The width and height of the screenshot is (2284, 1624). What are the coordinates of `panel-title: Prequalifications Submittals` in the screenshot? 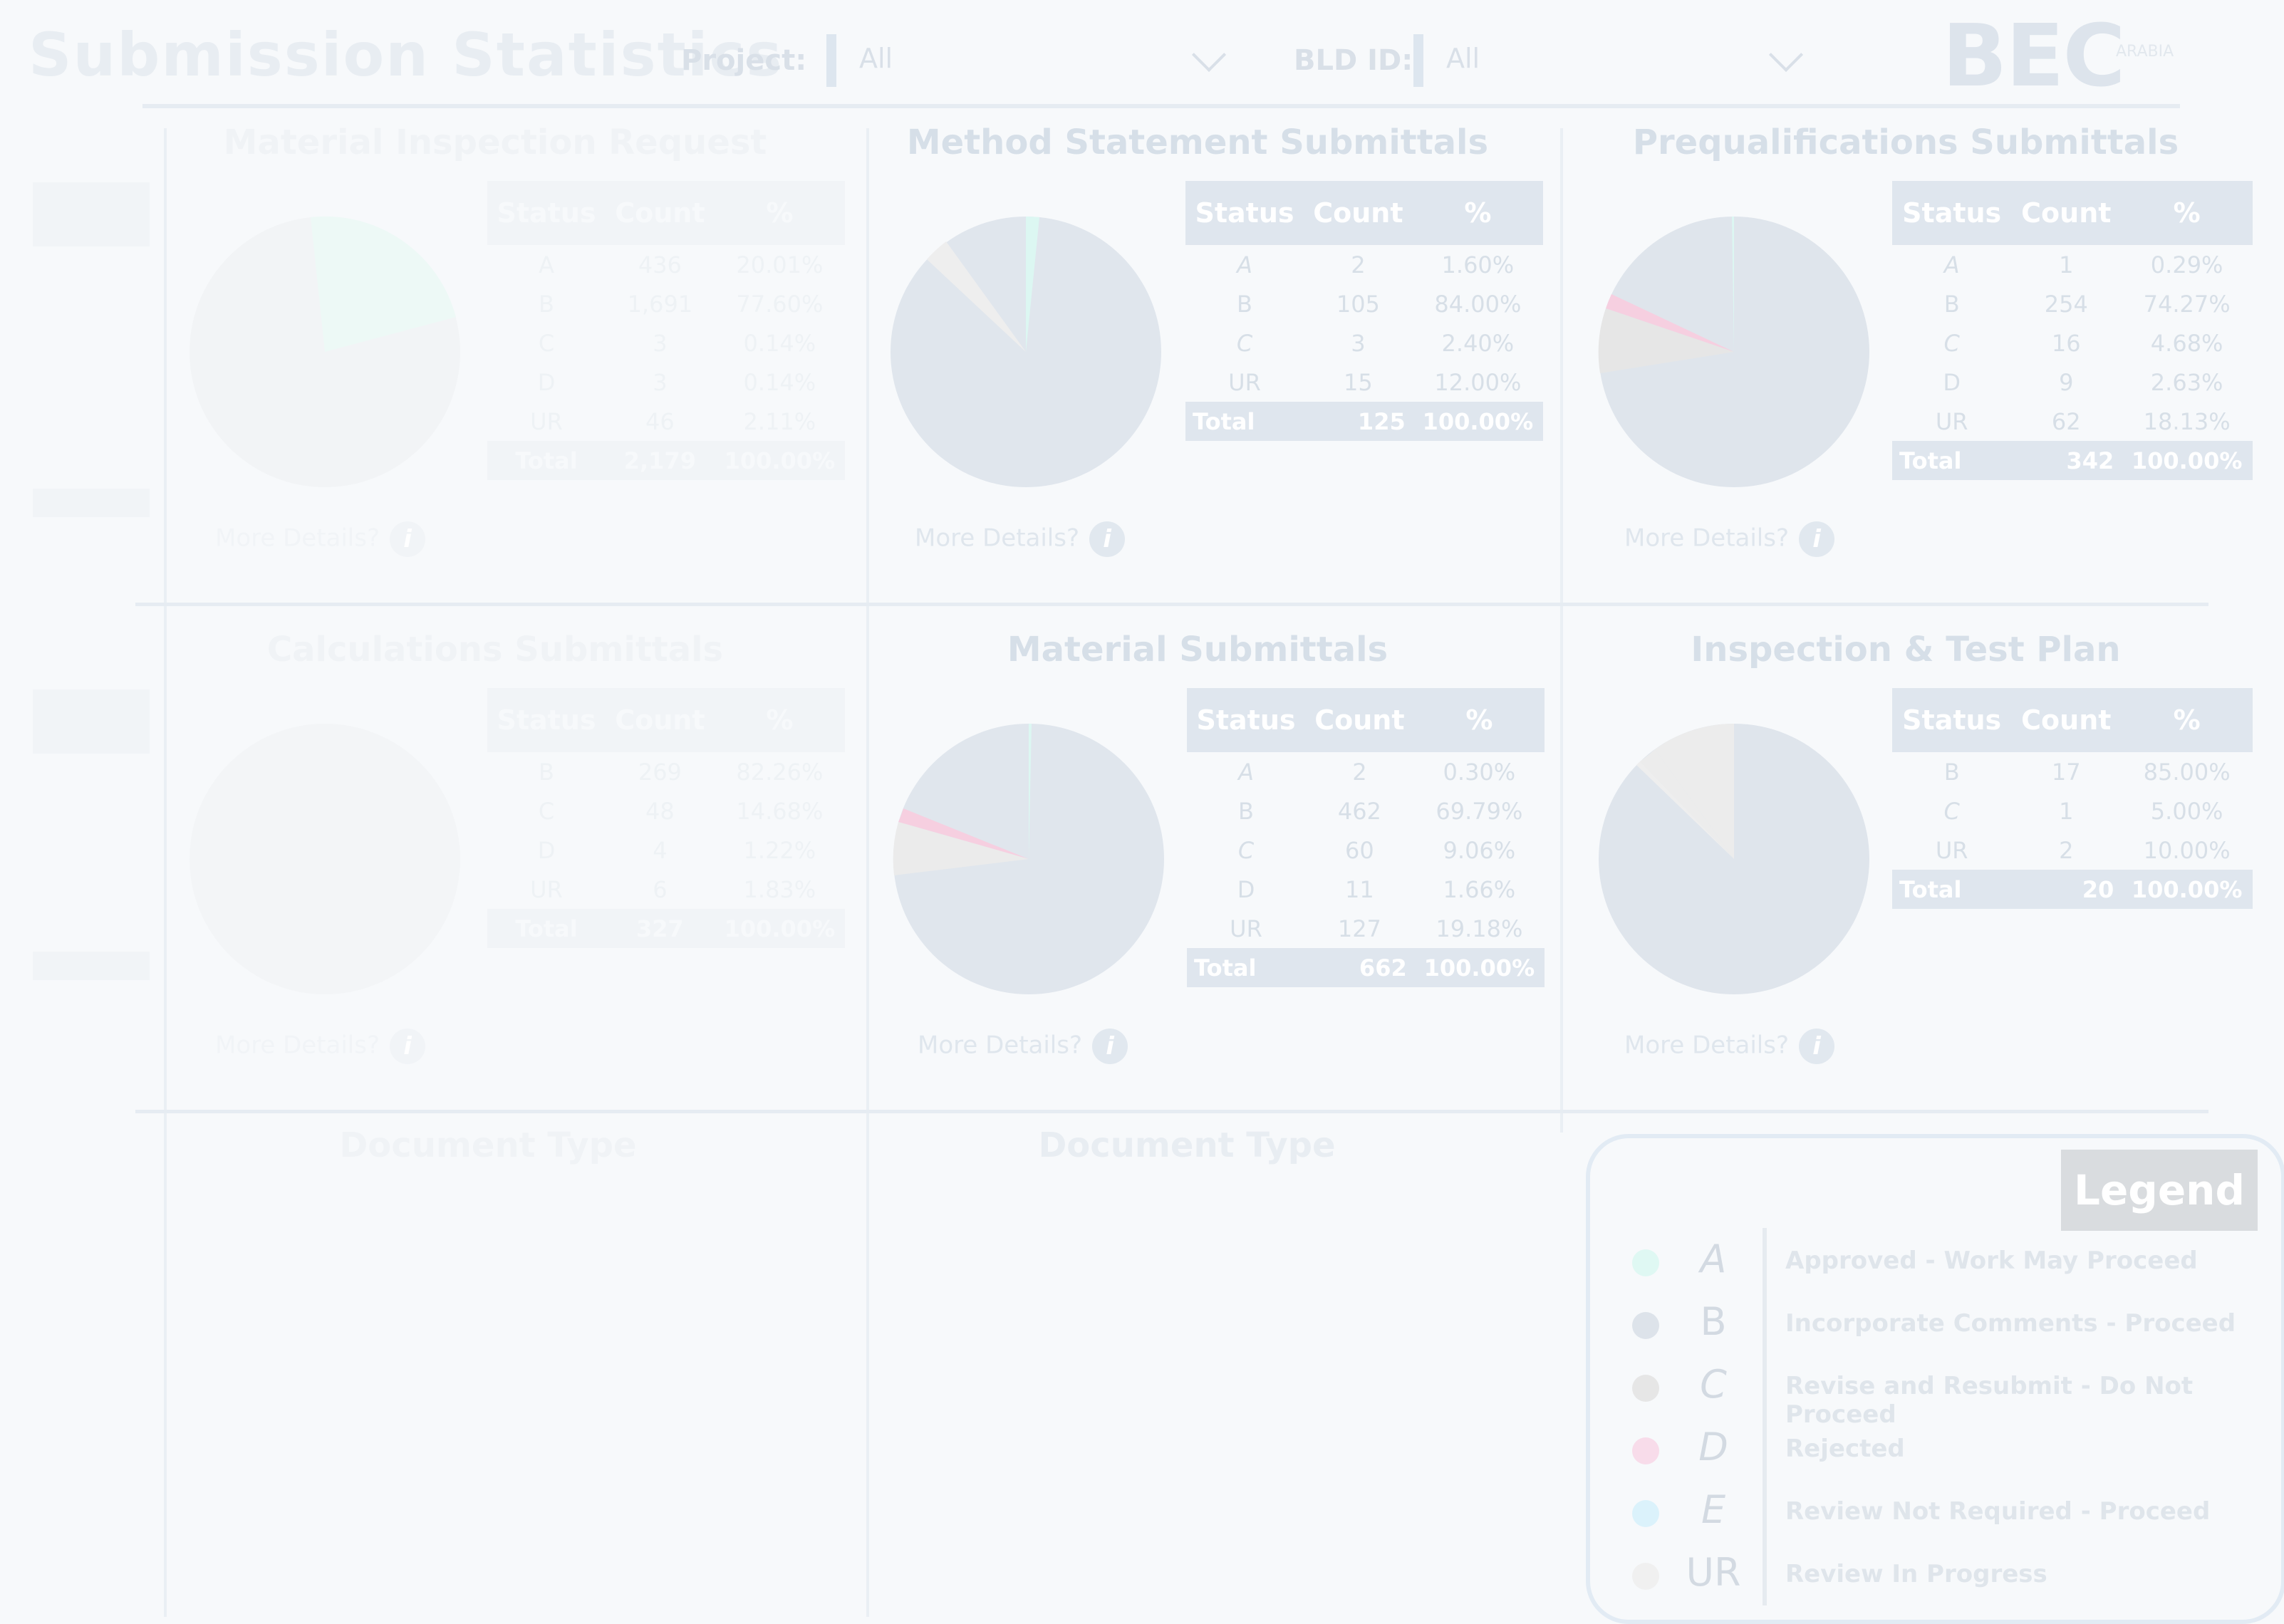 It's located at (1905, 142).